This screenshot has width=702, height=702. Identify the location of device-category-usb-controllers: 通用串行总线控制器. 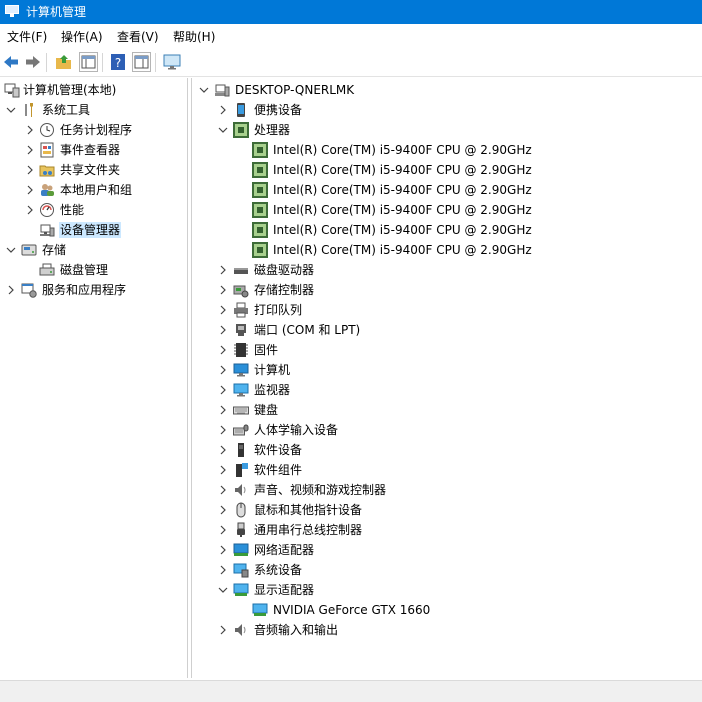
(447, 530).